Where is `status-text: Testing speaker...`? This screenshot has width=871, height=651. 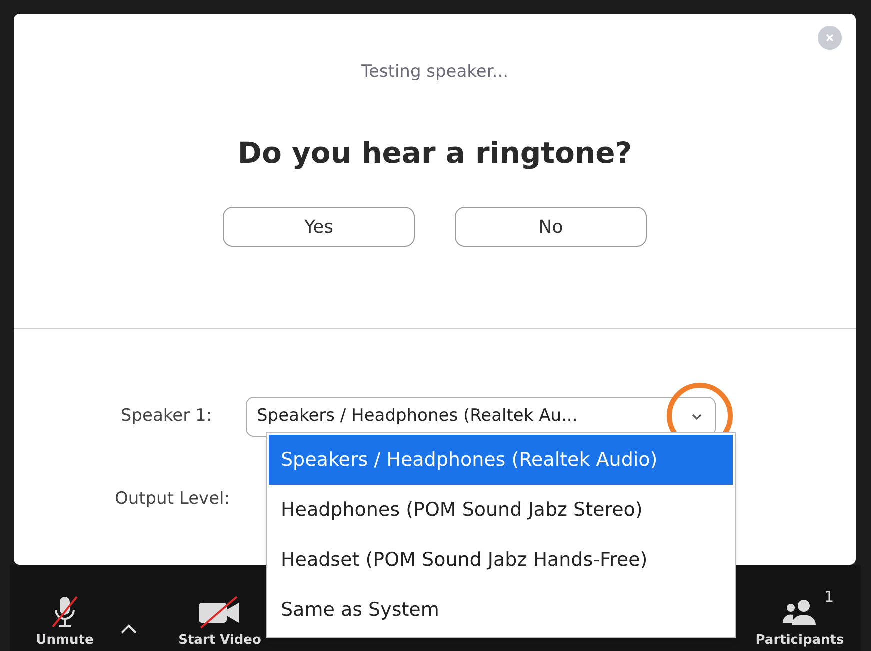
status-text: Testing speaker... is located at coordinates (435, 72).